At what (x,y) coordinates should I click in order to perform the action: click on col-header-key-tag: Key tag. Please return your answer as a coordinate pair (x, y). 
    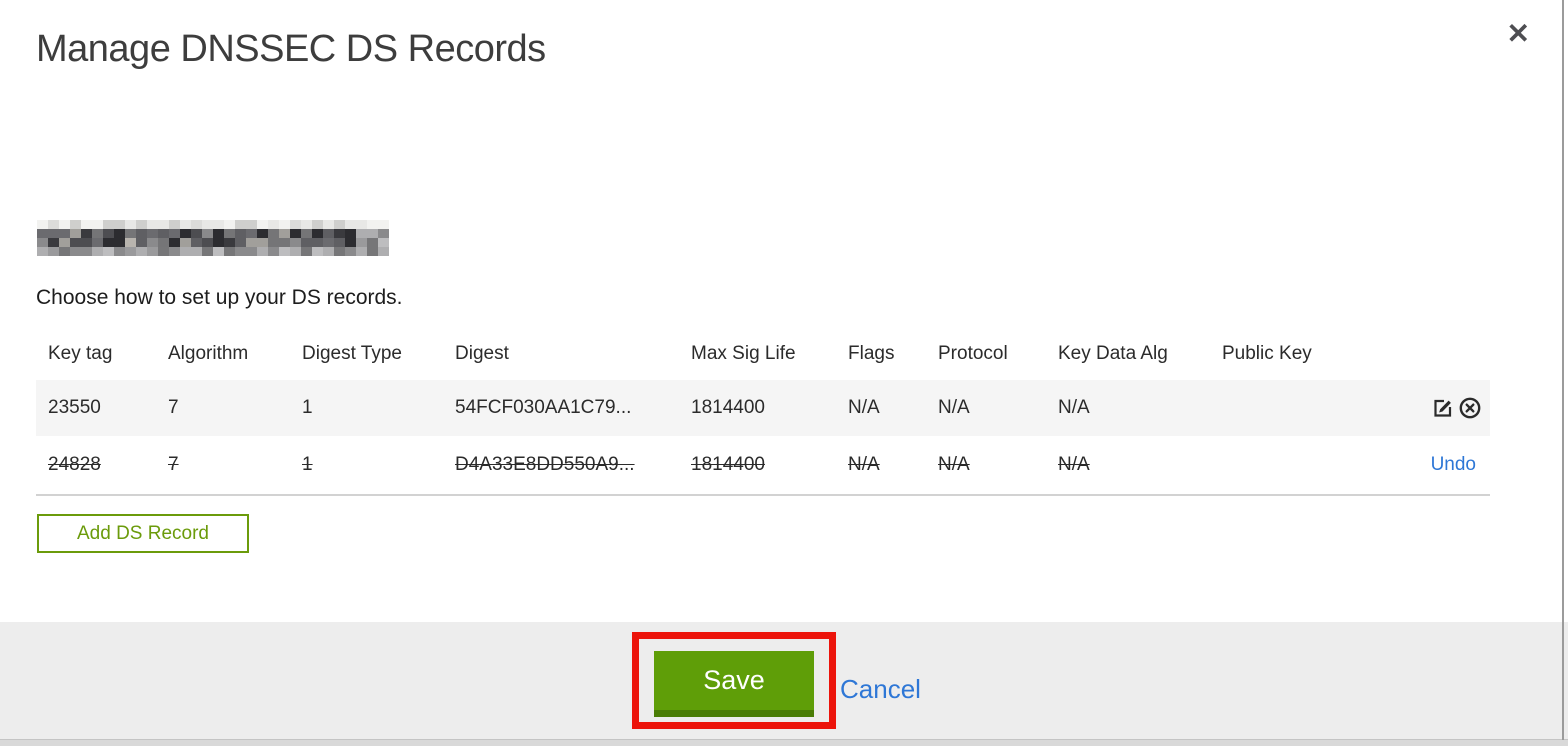
    Looking at the image, I should click on (80, 353).